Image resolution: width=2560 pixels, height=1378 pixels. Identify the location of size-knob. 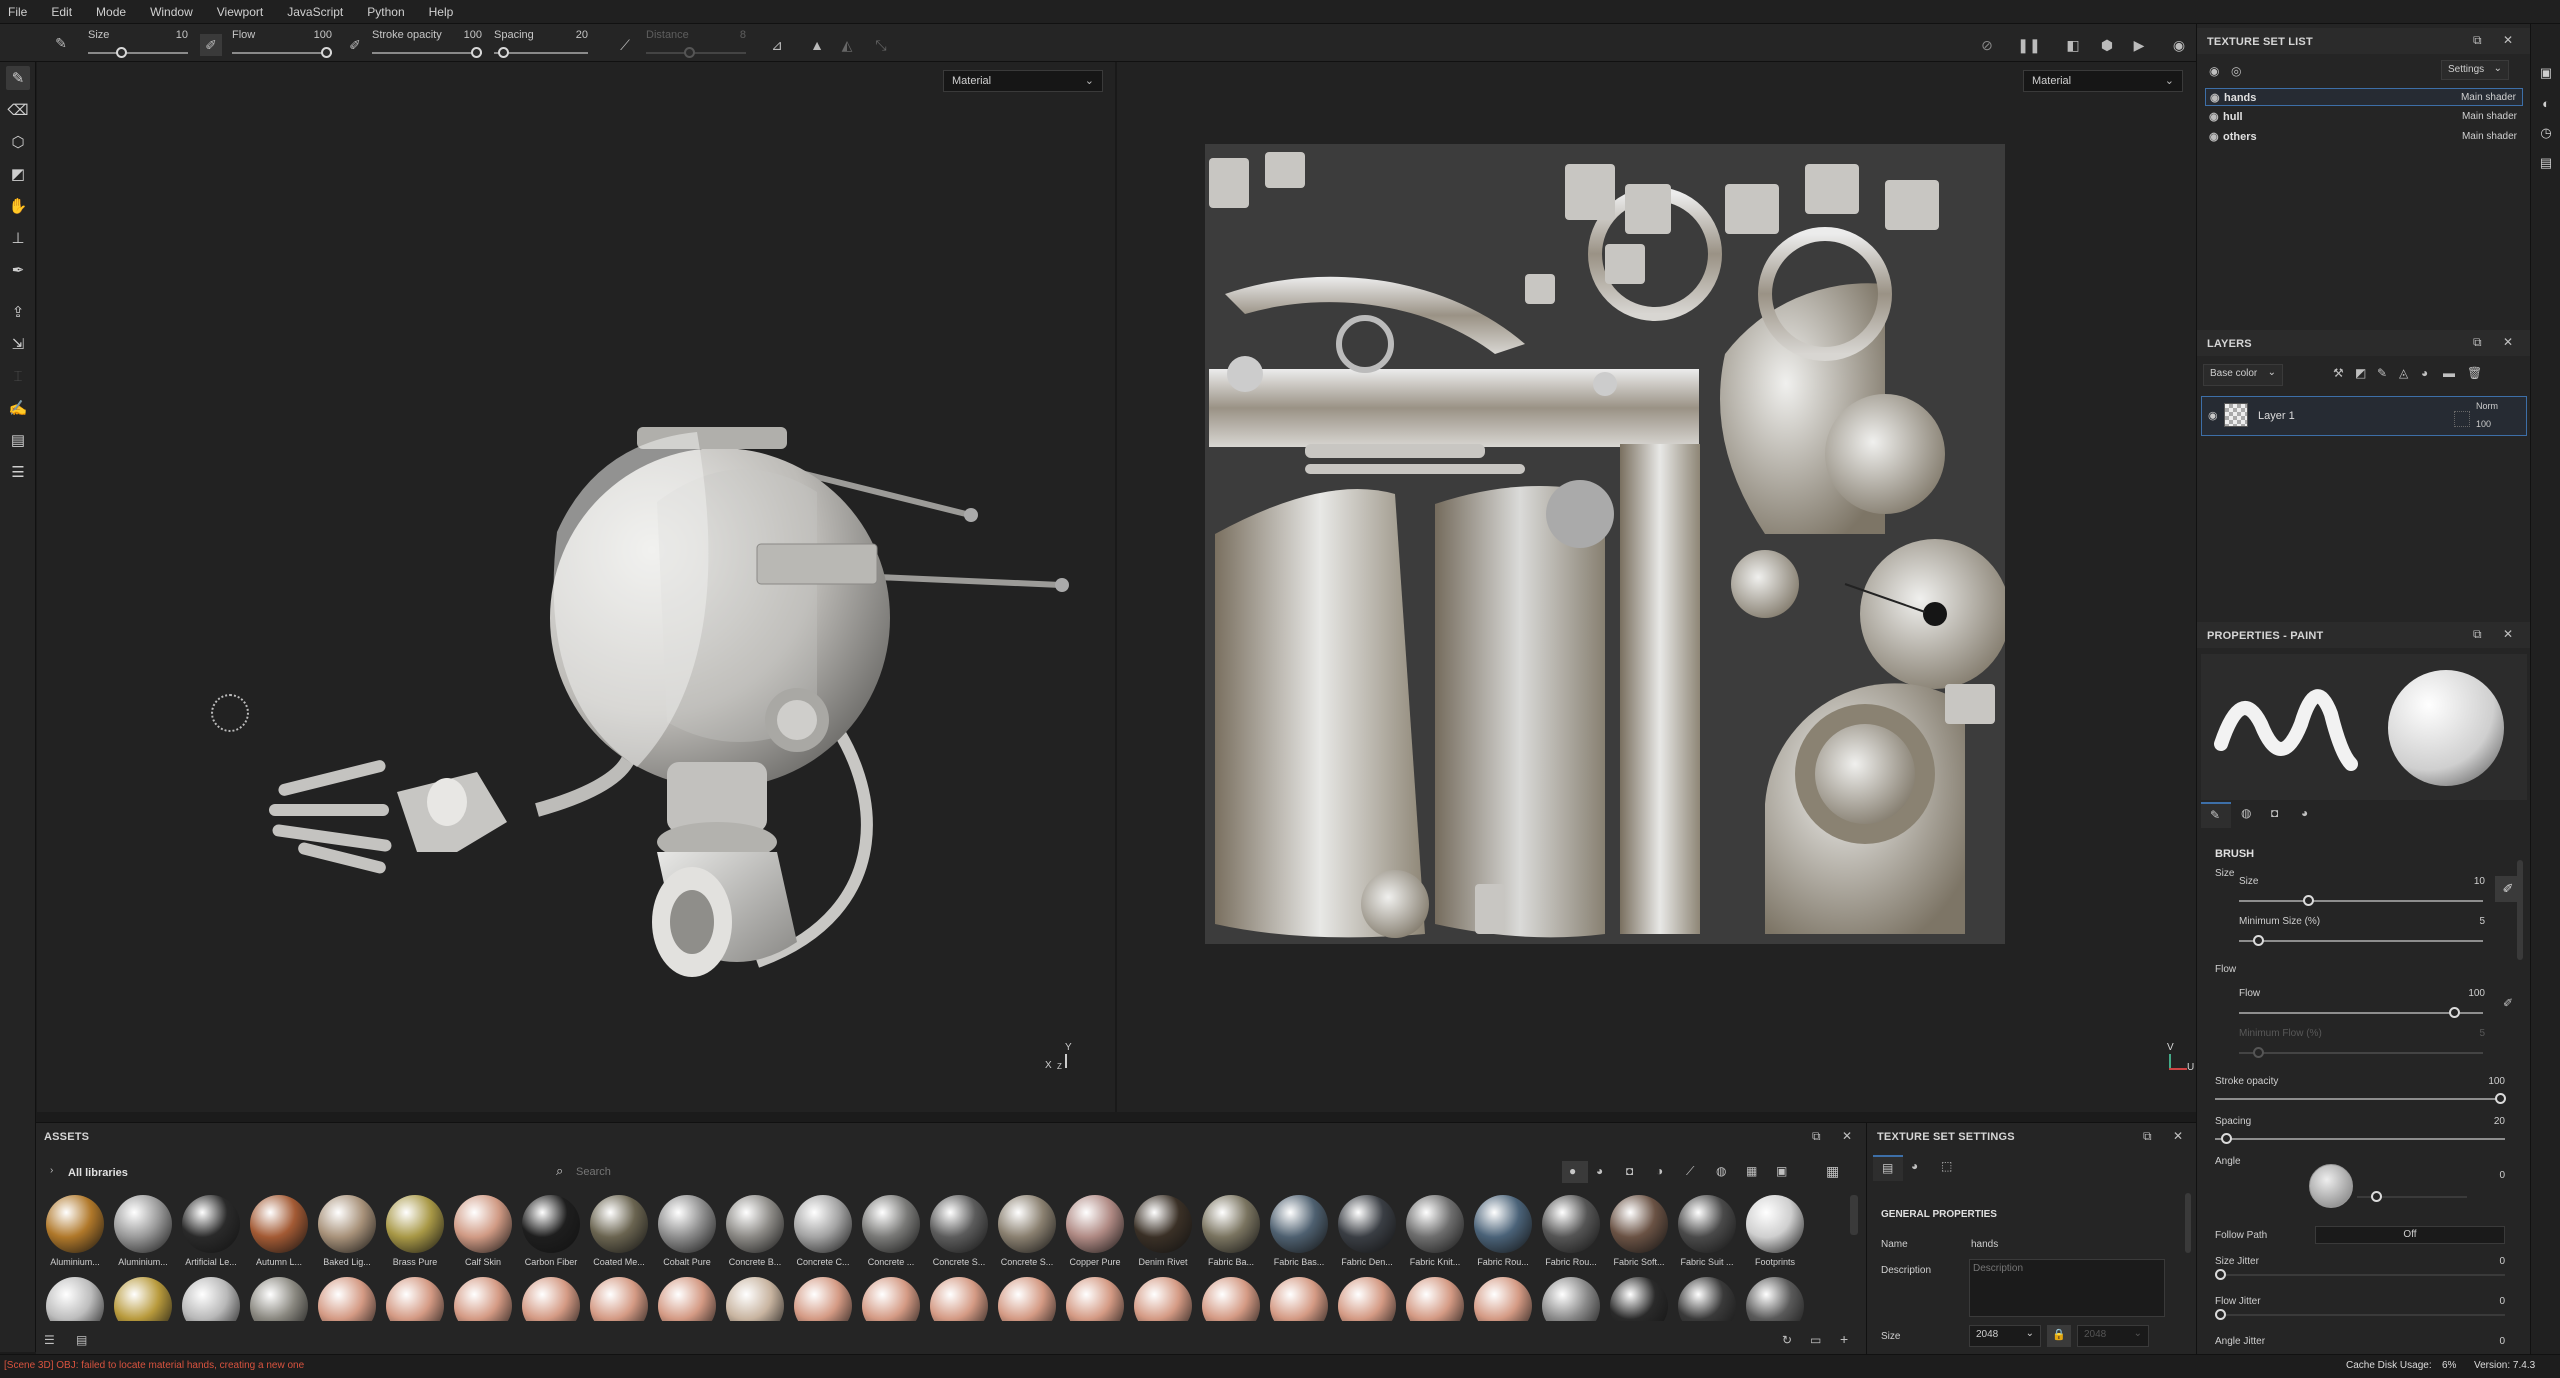
(2308, 900).